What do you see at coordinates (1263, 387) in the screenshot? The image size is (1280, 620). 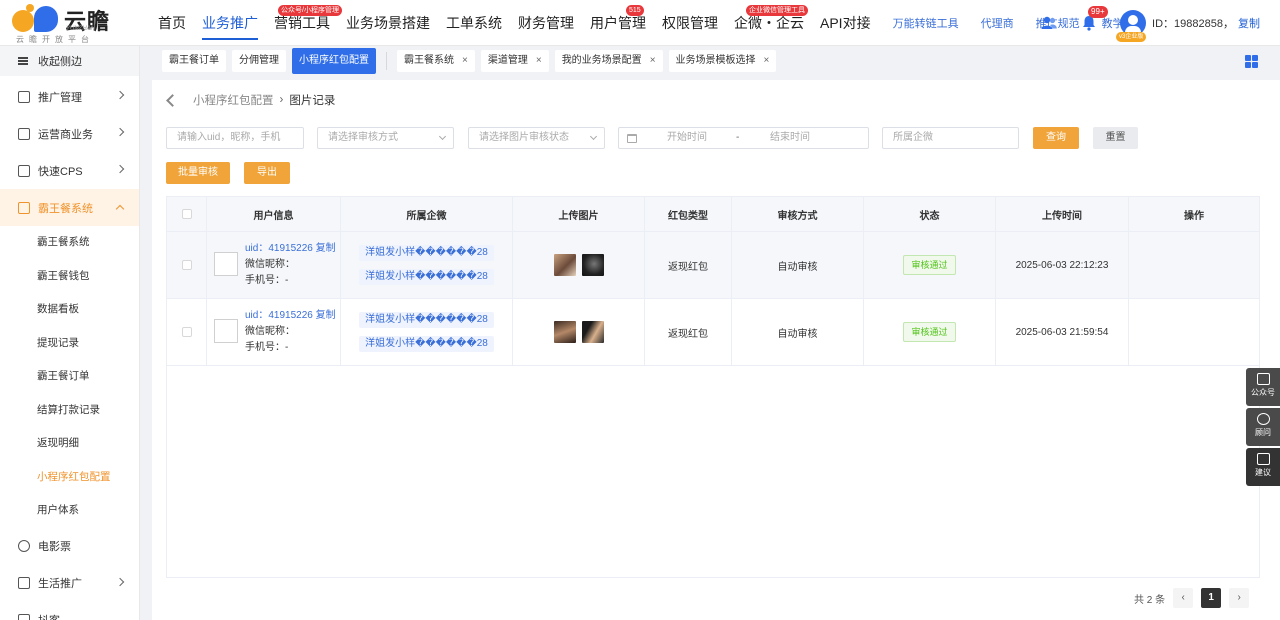 I see `official-account-button: 公众号` at bounding box center [1263, 387].